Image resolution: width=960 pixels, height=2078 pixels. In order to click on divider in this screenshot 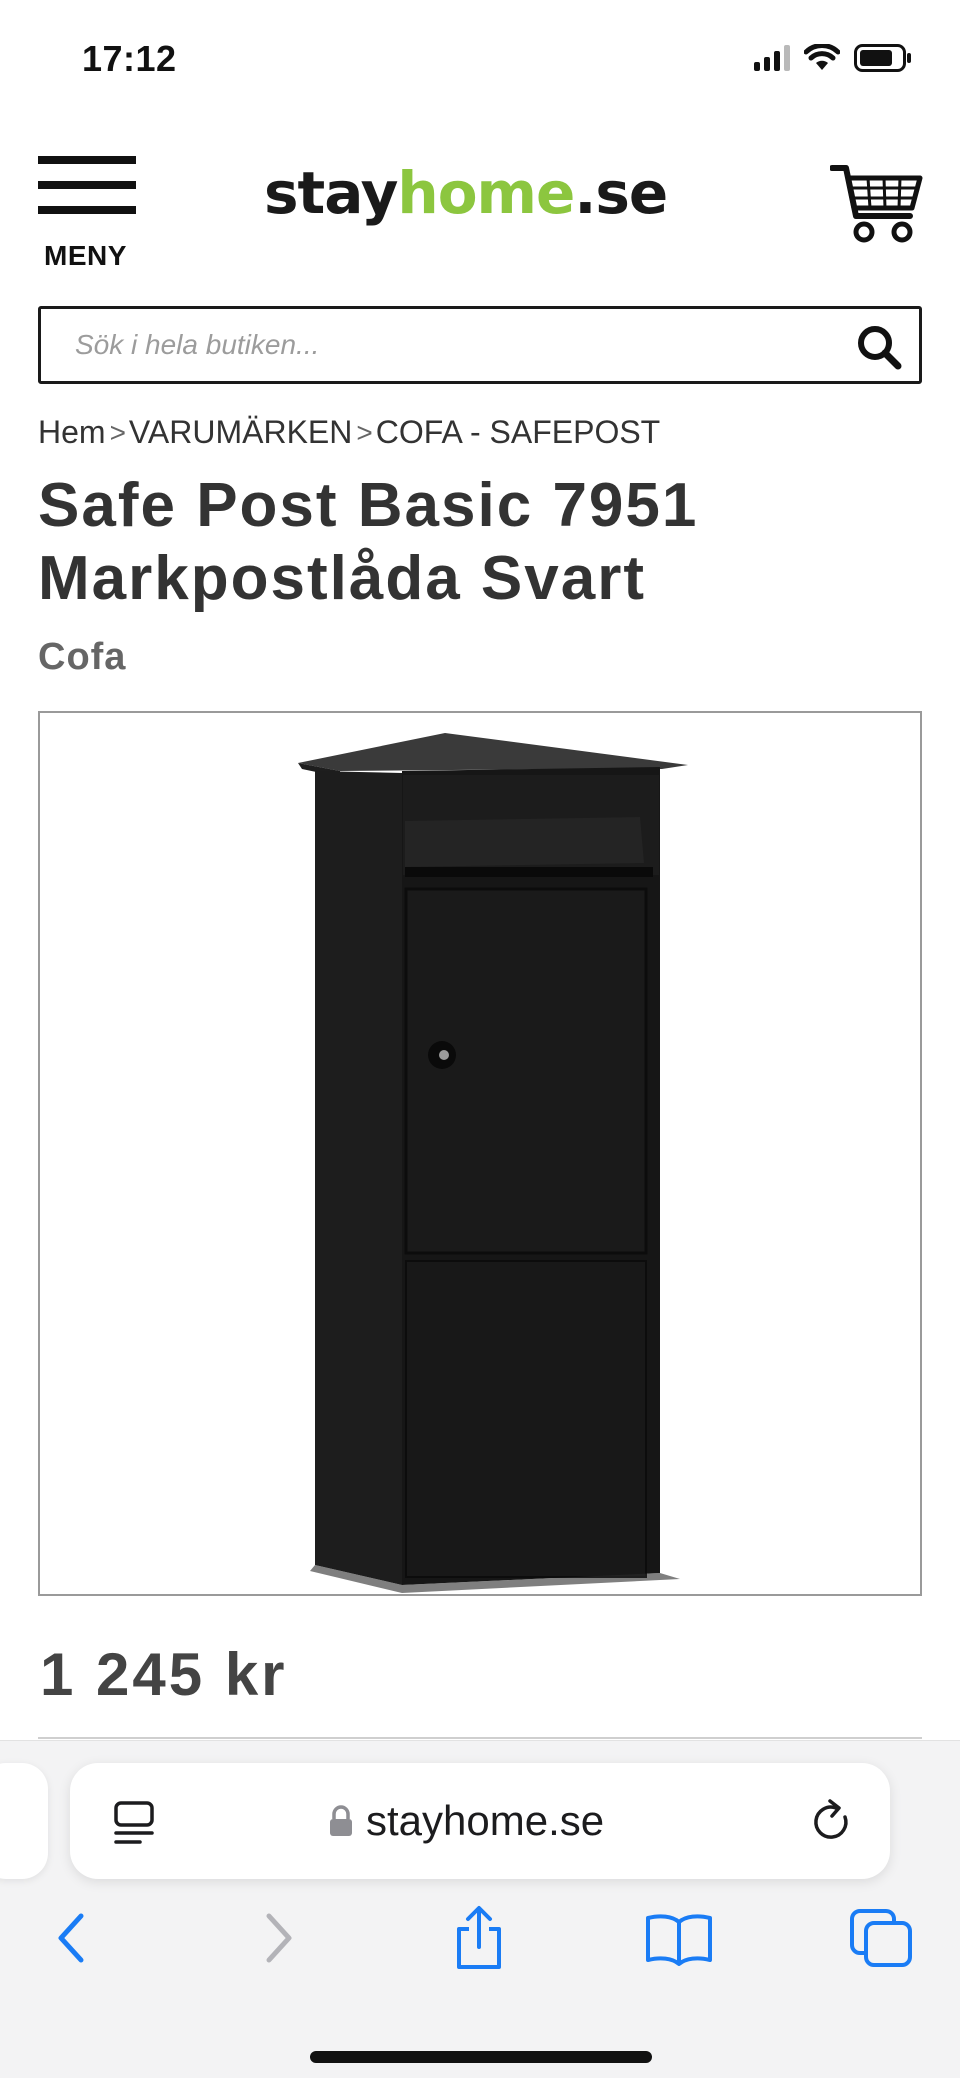, I will do `click(480, 1738)`.